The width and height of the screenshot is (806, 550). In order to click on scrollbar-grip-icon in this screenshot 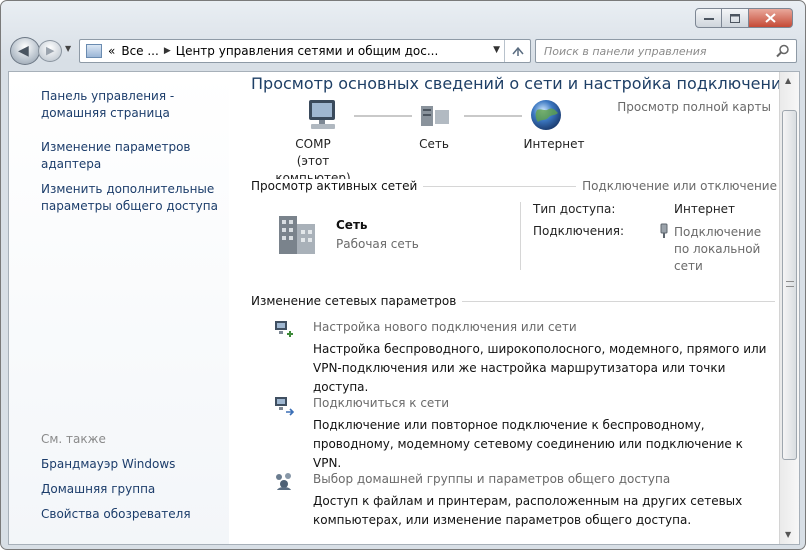, I will do `click(790, 284)`.